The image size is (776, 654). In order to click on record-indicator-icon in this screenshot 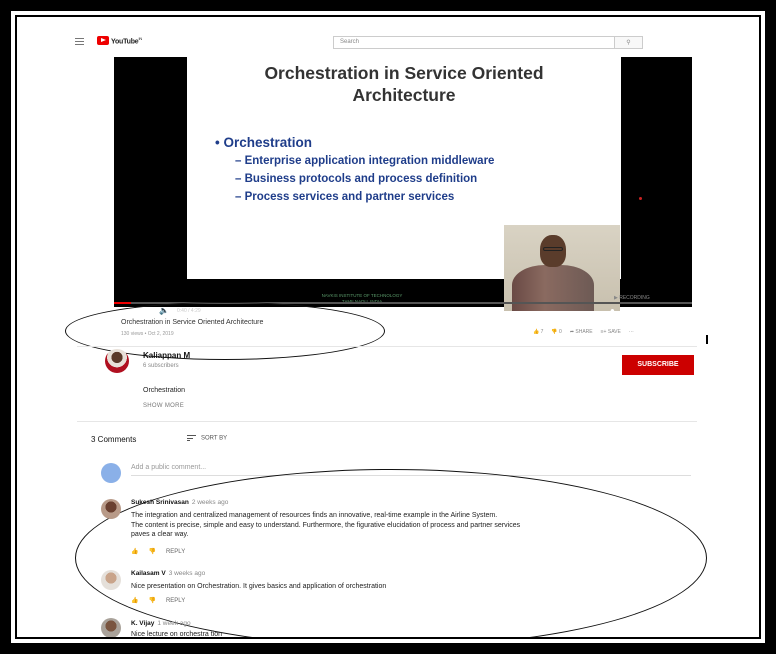, I will do `click(640, 198)`.